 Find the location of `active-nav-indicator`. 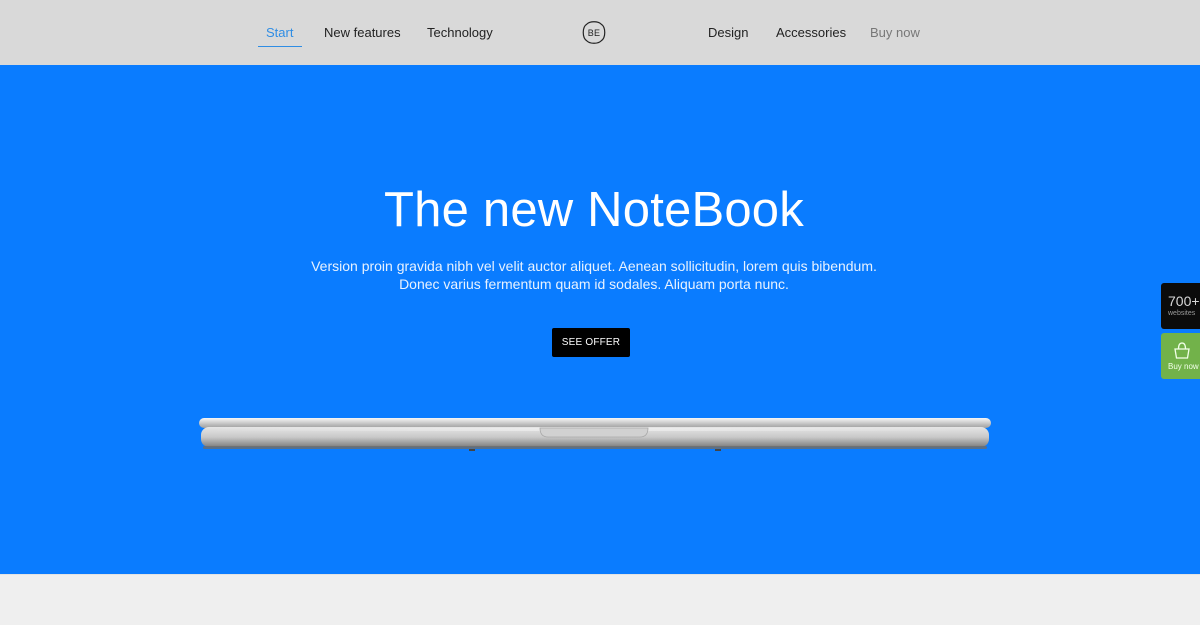

active-nav-indicator is located at coordinates (280, 46).